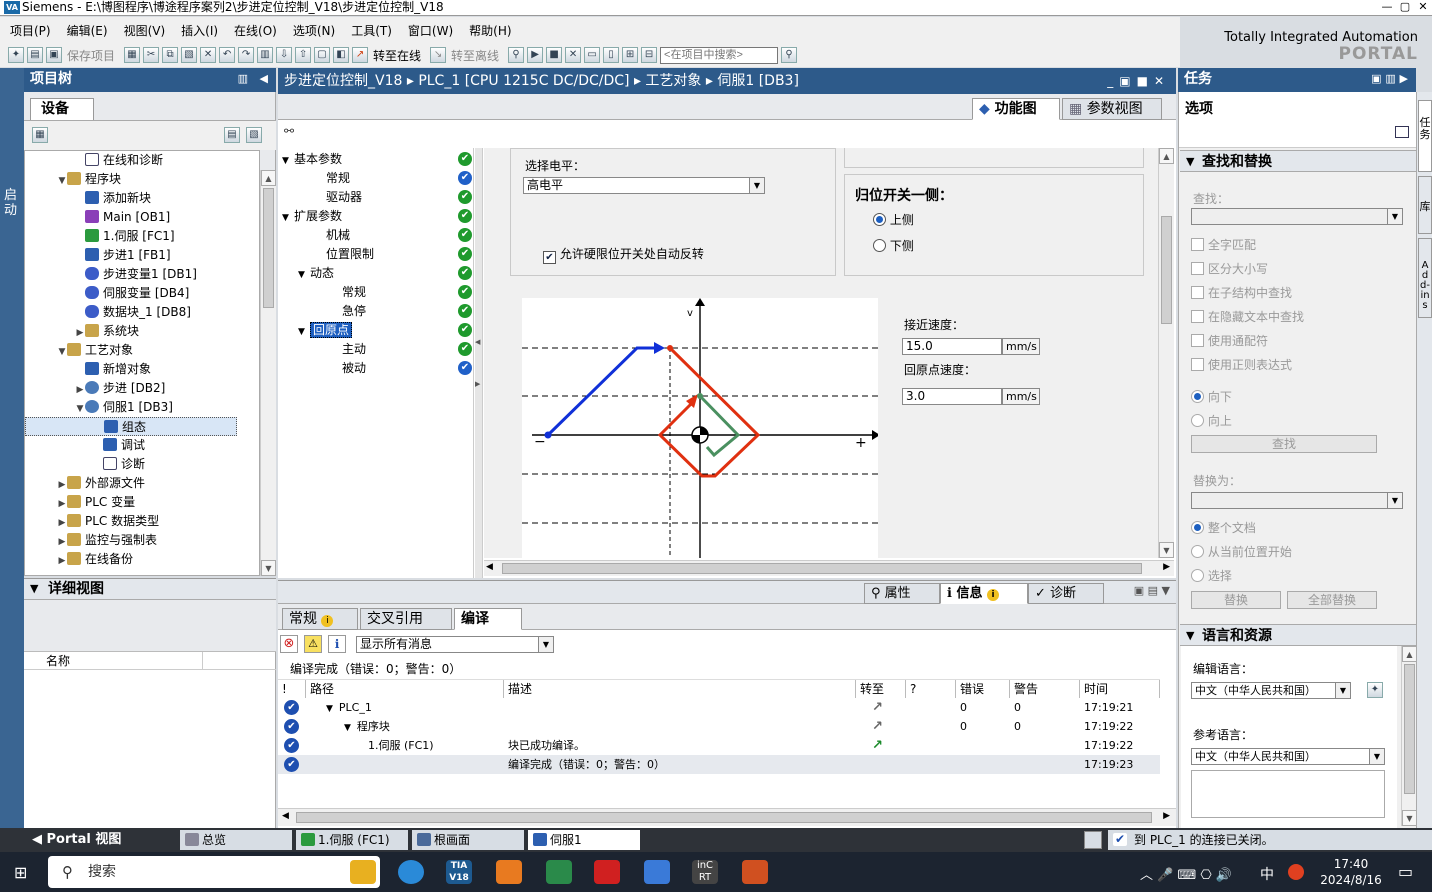 Image resolution: width=1432 pixels, height=892 pixels. Describe the element at coordinates (475, 55) in the screenshot. I see `go-offline-button: 转至离线` at that location.